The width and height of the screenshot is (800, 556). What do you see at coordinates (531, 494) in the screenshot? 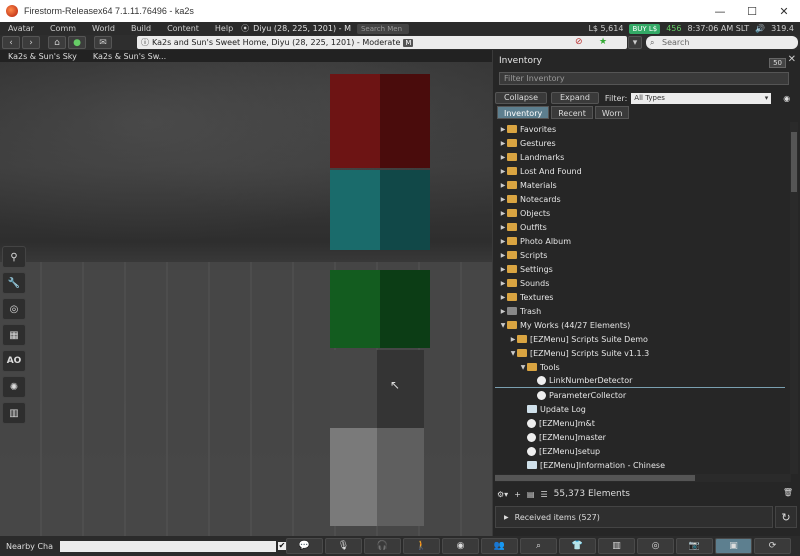
I see `view-icon: ▤` at bounding box center [531, 494].